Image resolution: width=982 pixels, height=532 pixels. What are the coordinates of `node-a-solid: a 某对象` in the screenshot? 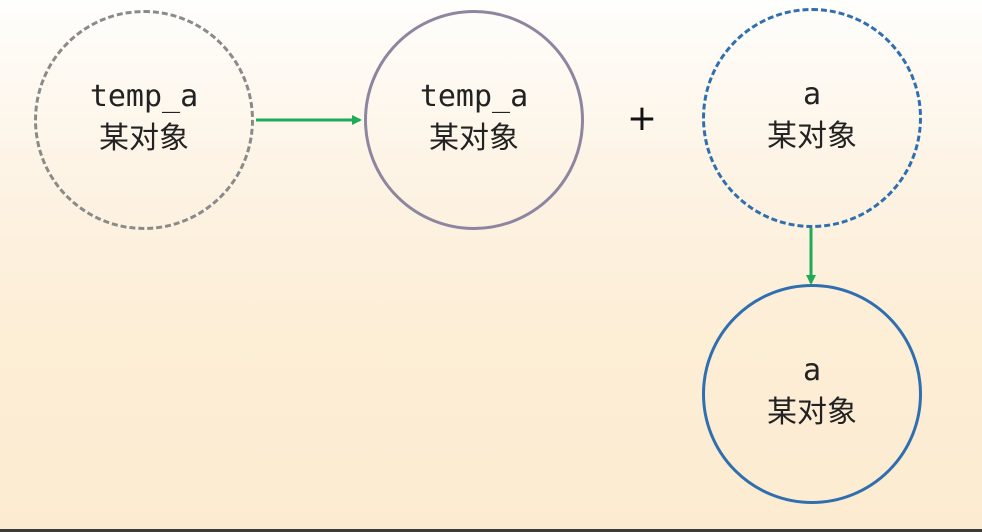 It's located at (812, 394).